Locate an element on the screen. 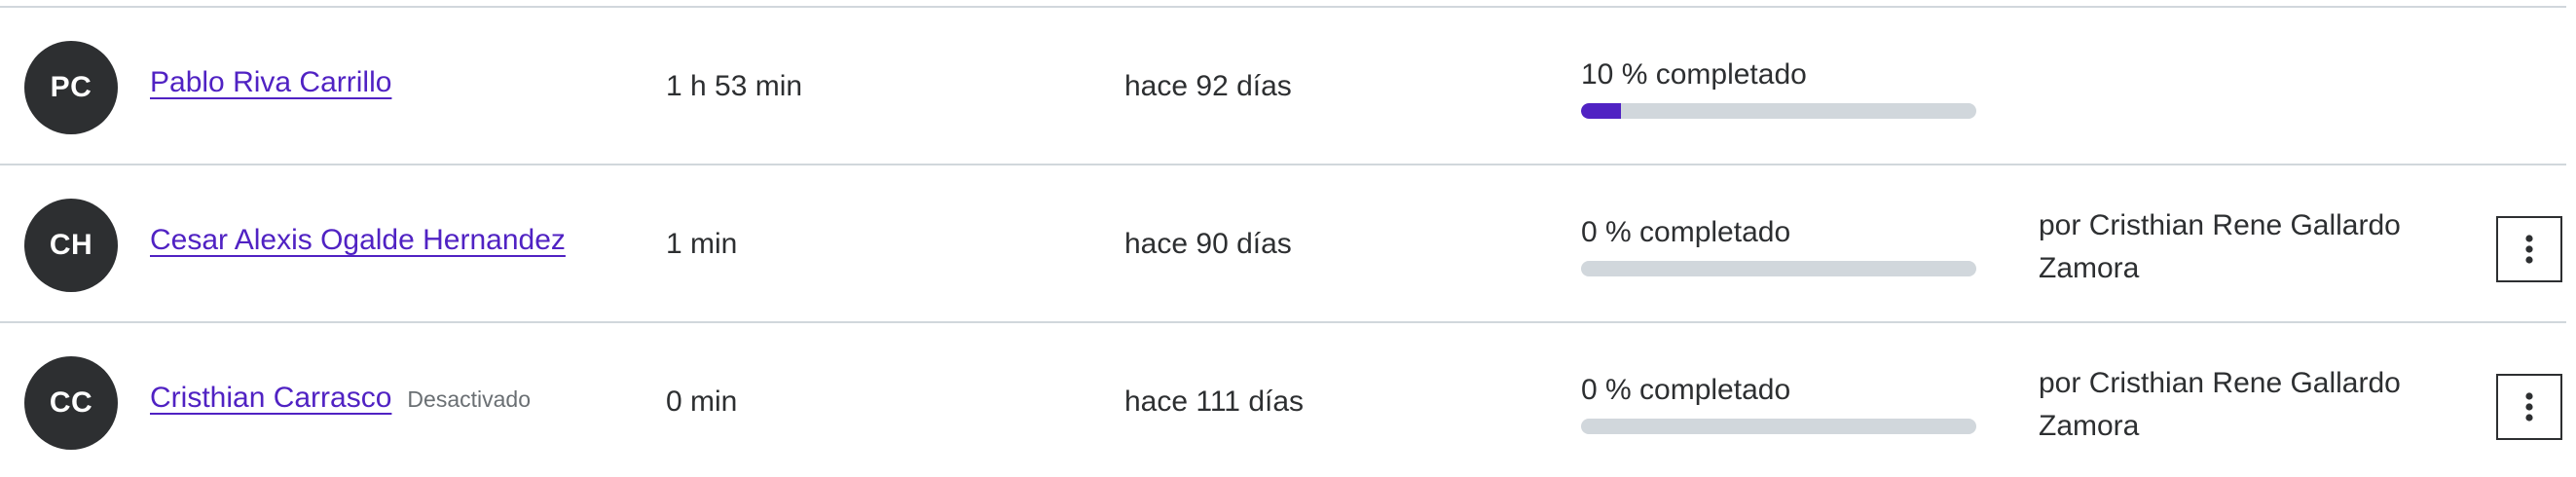 The width and height of the screenshot is (2576, 477). avatar-initials: CC is located at coordinates (71, 402).